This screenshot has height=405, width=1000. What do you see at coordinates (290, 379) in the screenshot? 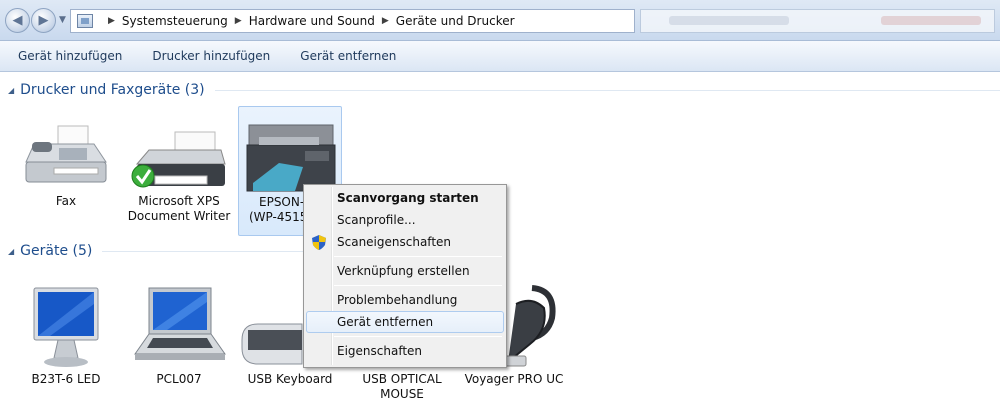
I see `device-label: USB Keyboard` at bounding box center [290, 379].